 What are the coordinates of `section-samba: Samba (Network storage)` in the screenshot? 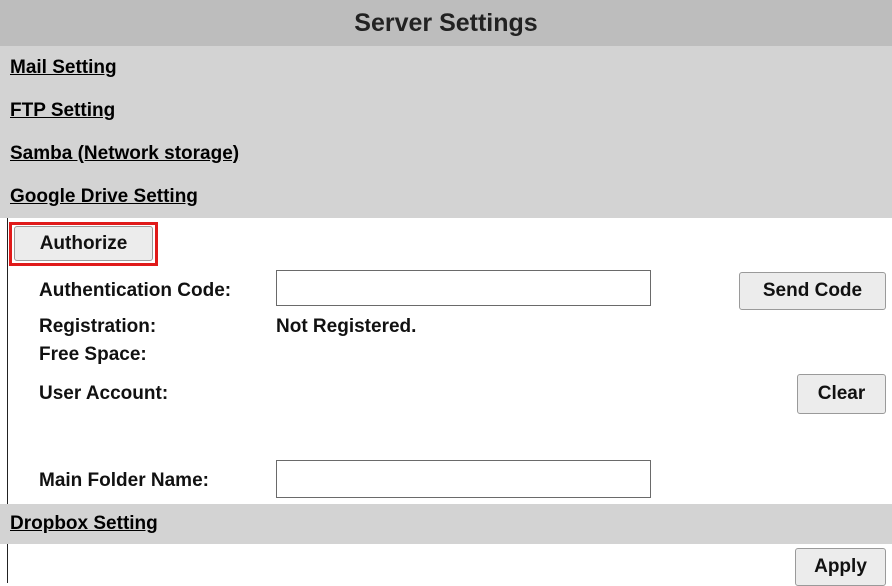 It's located at (446, 153).